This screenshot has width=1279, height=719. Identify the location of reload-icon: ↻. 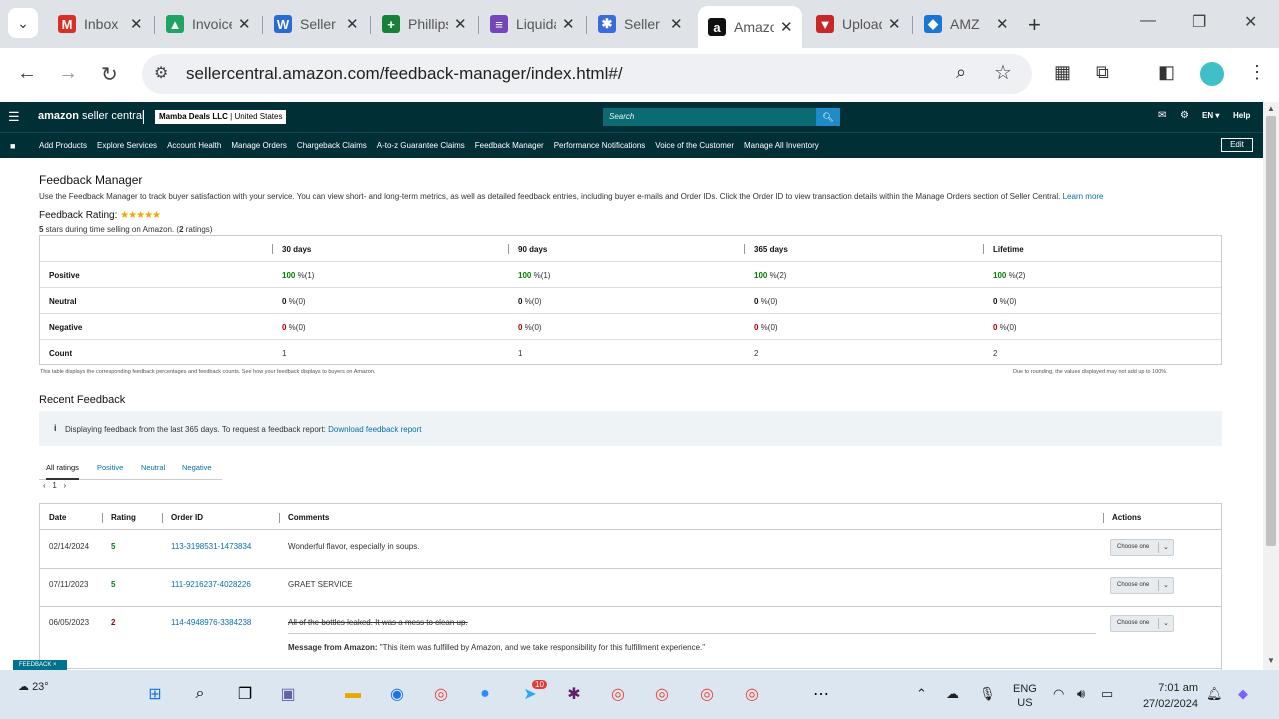
(109, 74).